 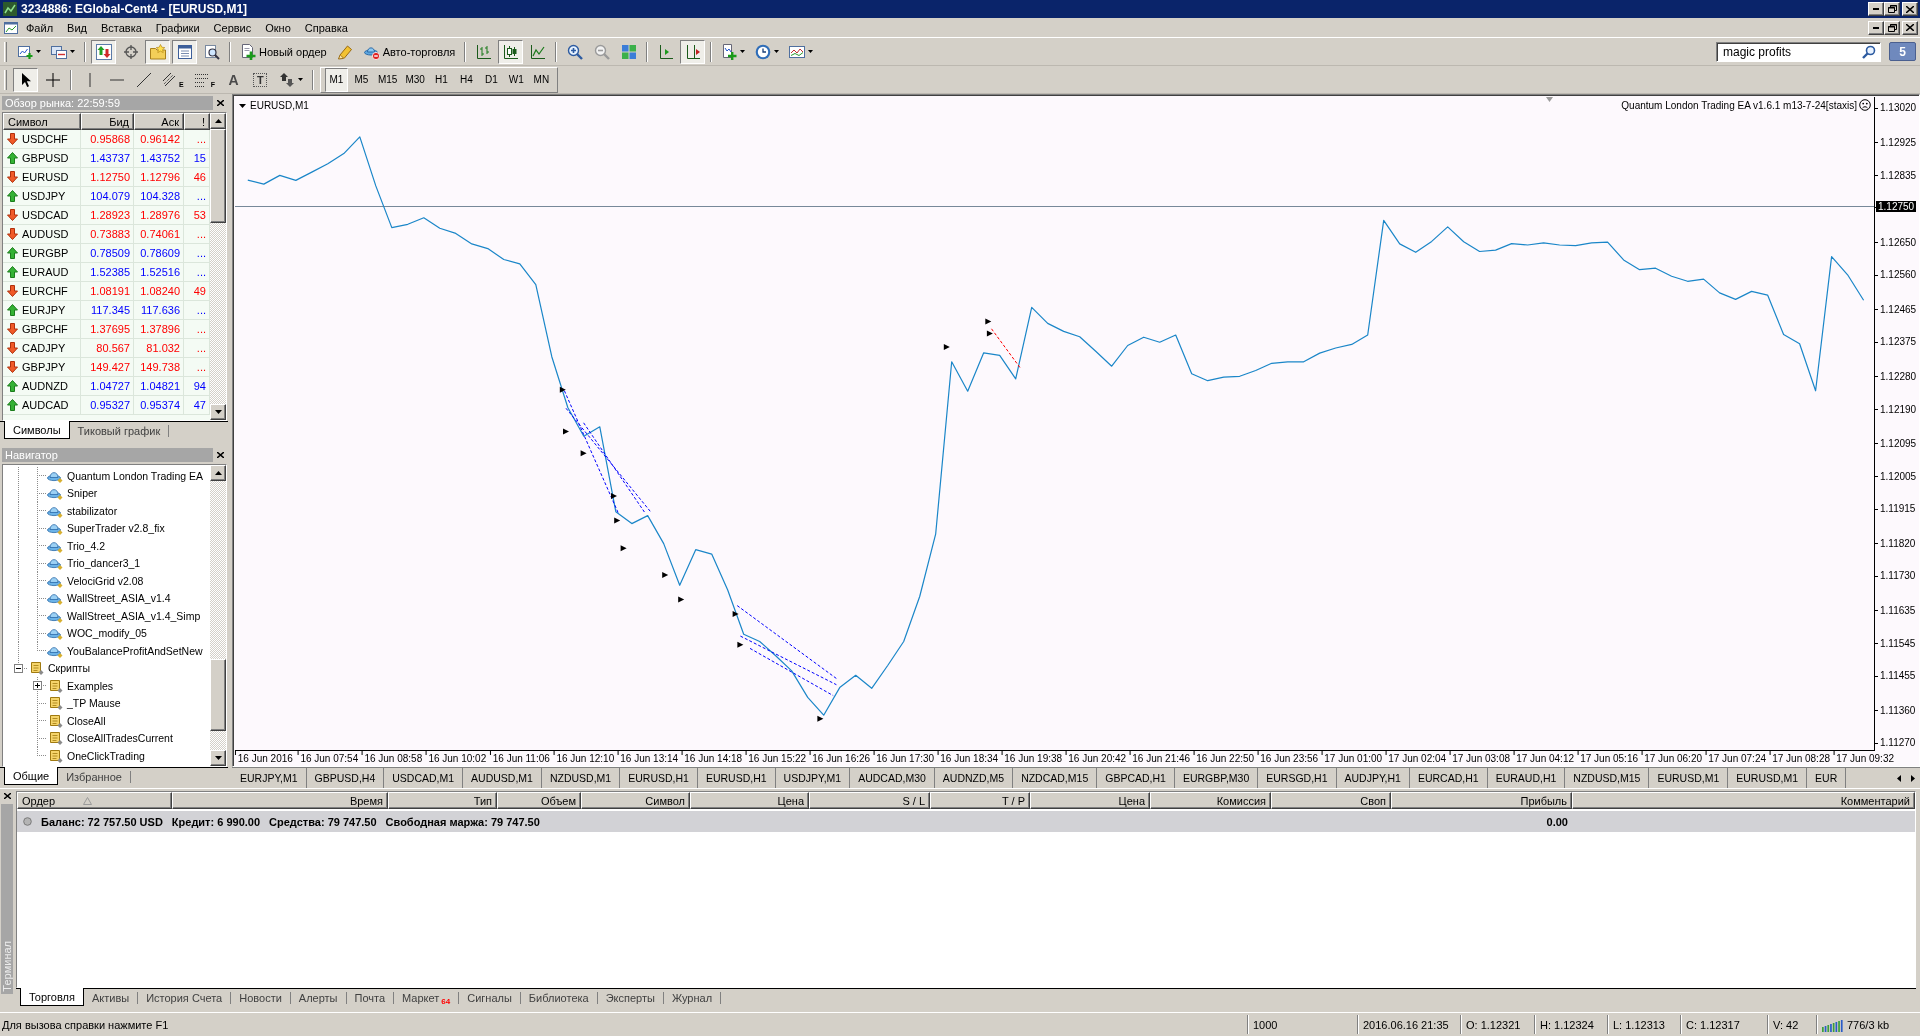 I want to click on text-button: A, so click(x=233, y=79).